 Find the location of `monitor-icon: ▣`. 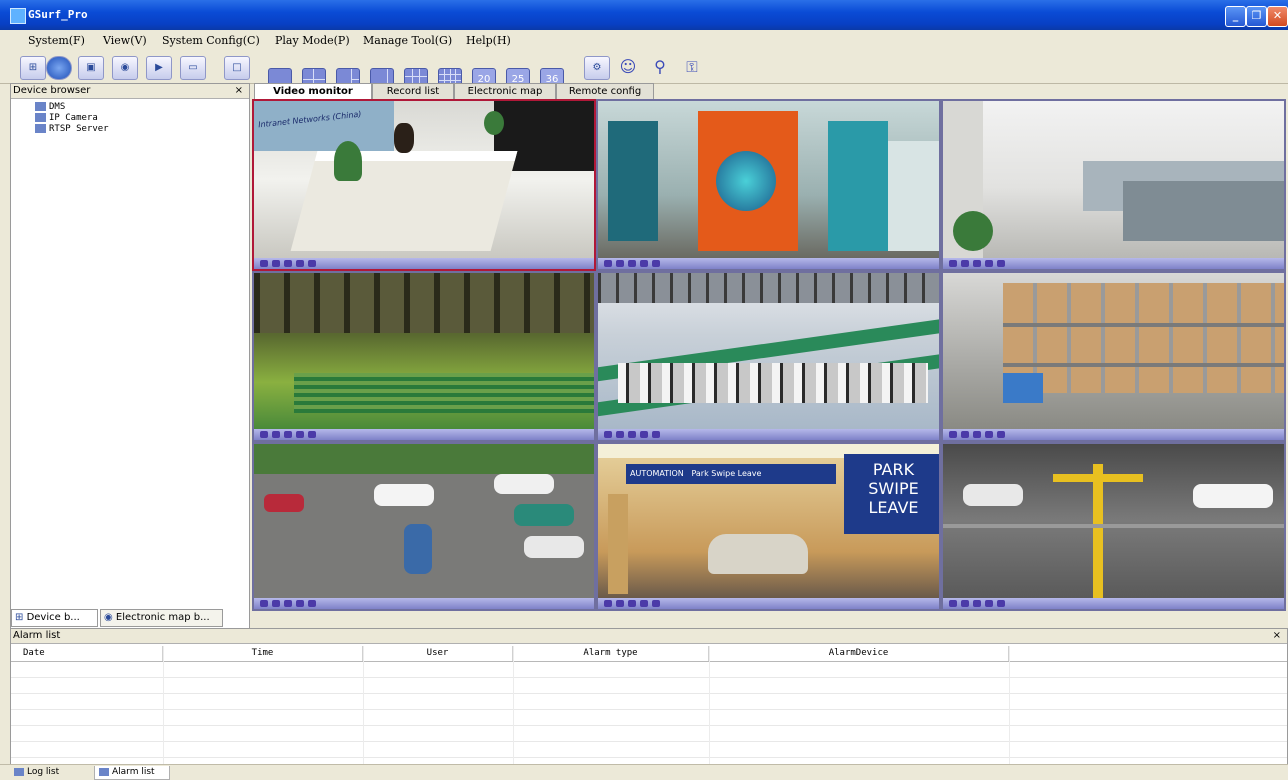

monitor-icon: ▣ is located at coordinates (91, 68).